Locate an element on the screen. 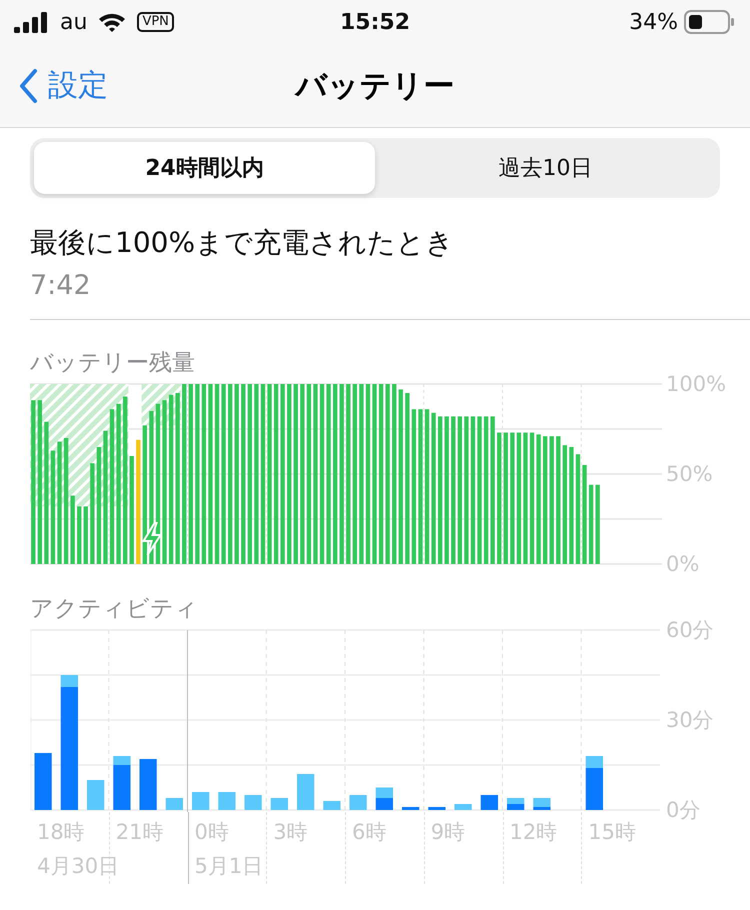 The height and width of the screenshot is (910, 750). axis-label: 15時 is located at coordinates (612, 832).